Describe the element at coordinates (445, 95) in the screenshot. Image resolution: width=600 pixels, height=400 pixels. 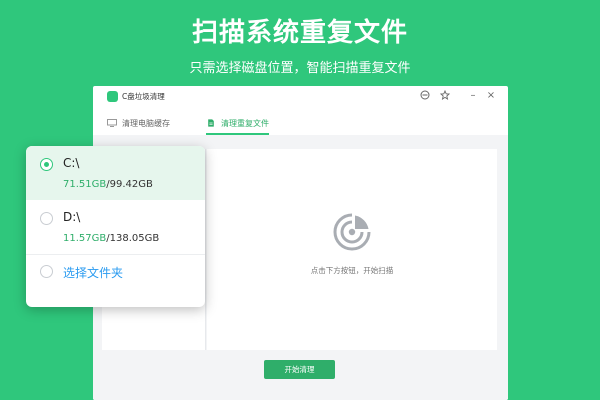
I see `skin-icon` at that location.